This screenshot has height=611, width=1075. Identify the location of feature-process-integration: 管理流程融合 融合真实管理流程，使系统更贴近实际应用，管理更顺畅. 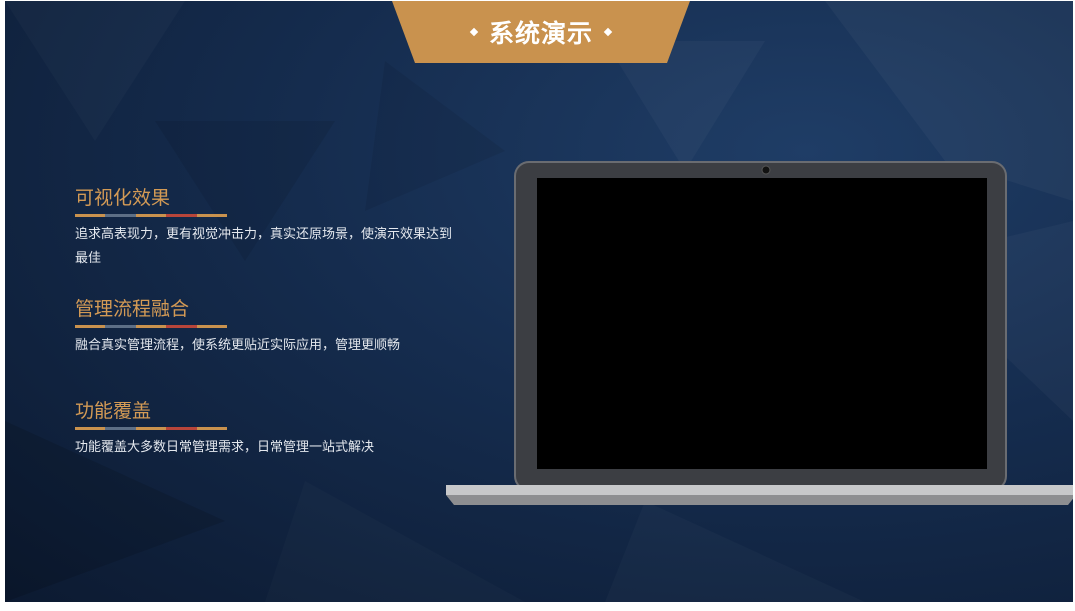
(265, 327).